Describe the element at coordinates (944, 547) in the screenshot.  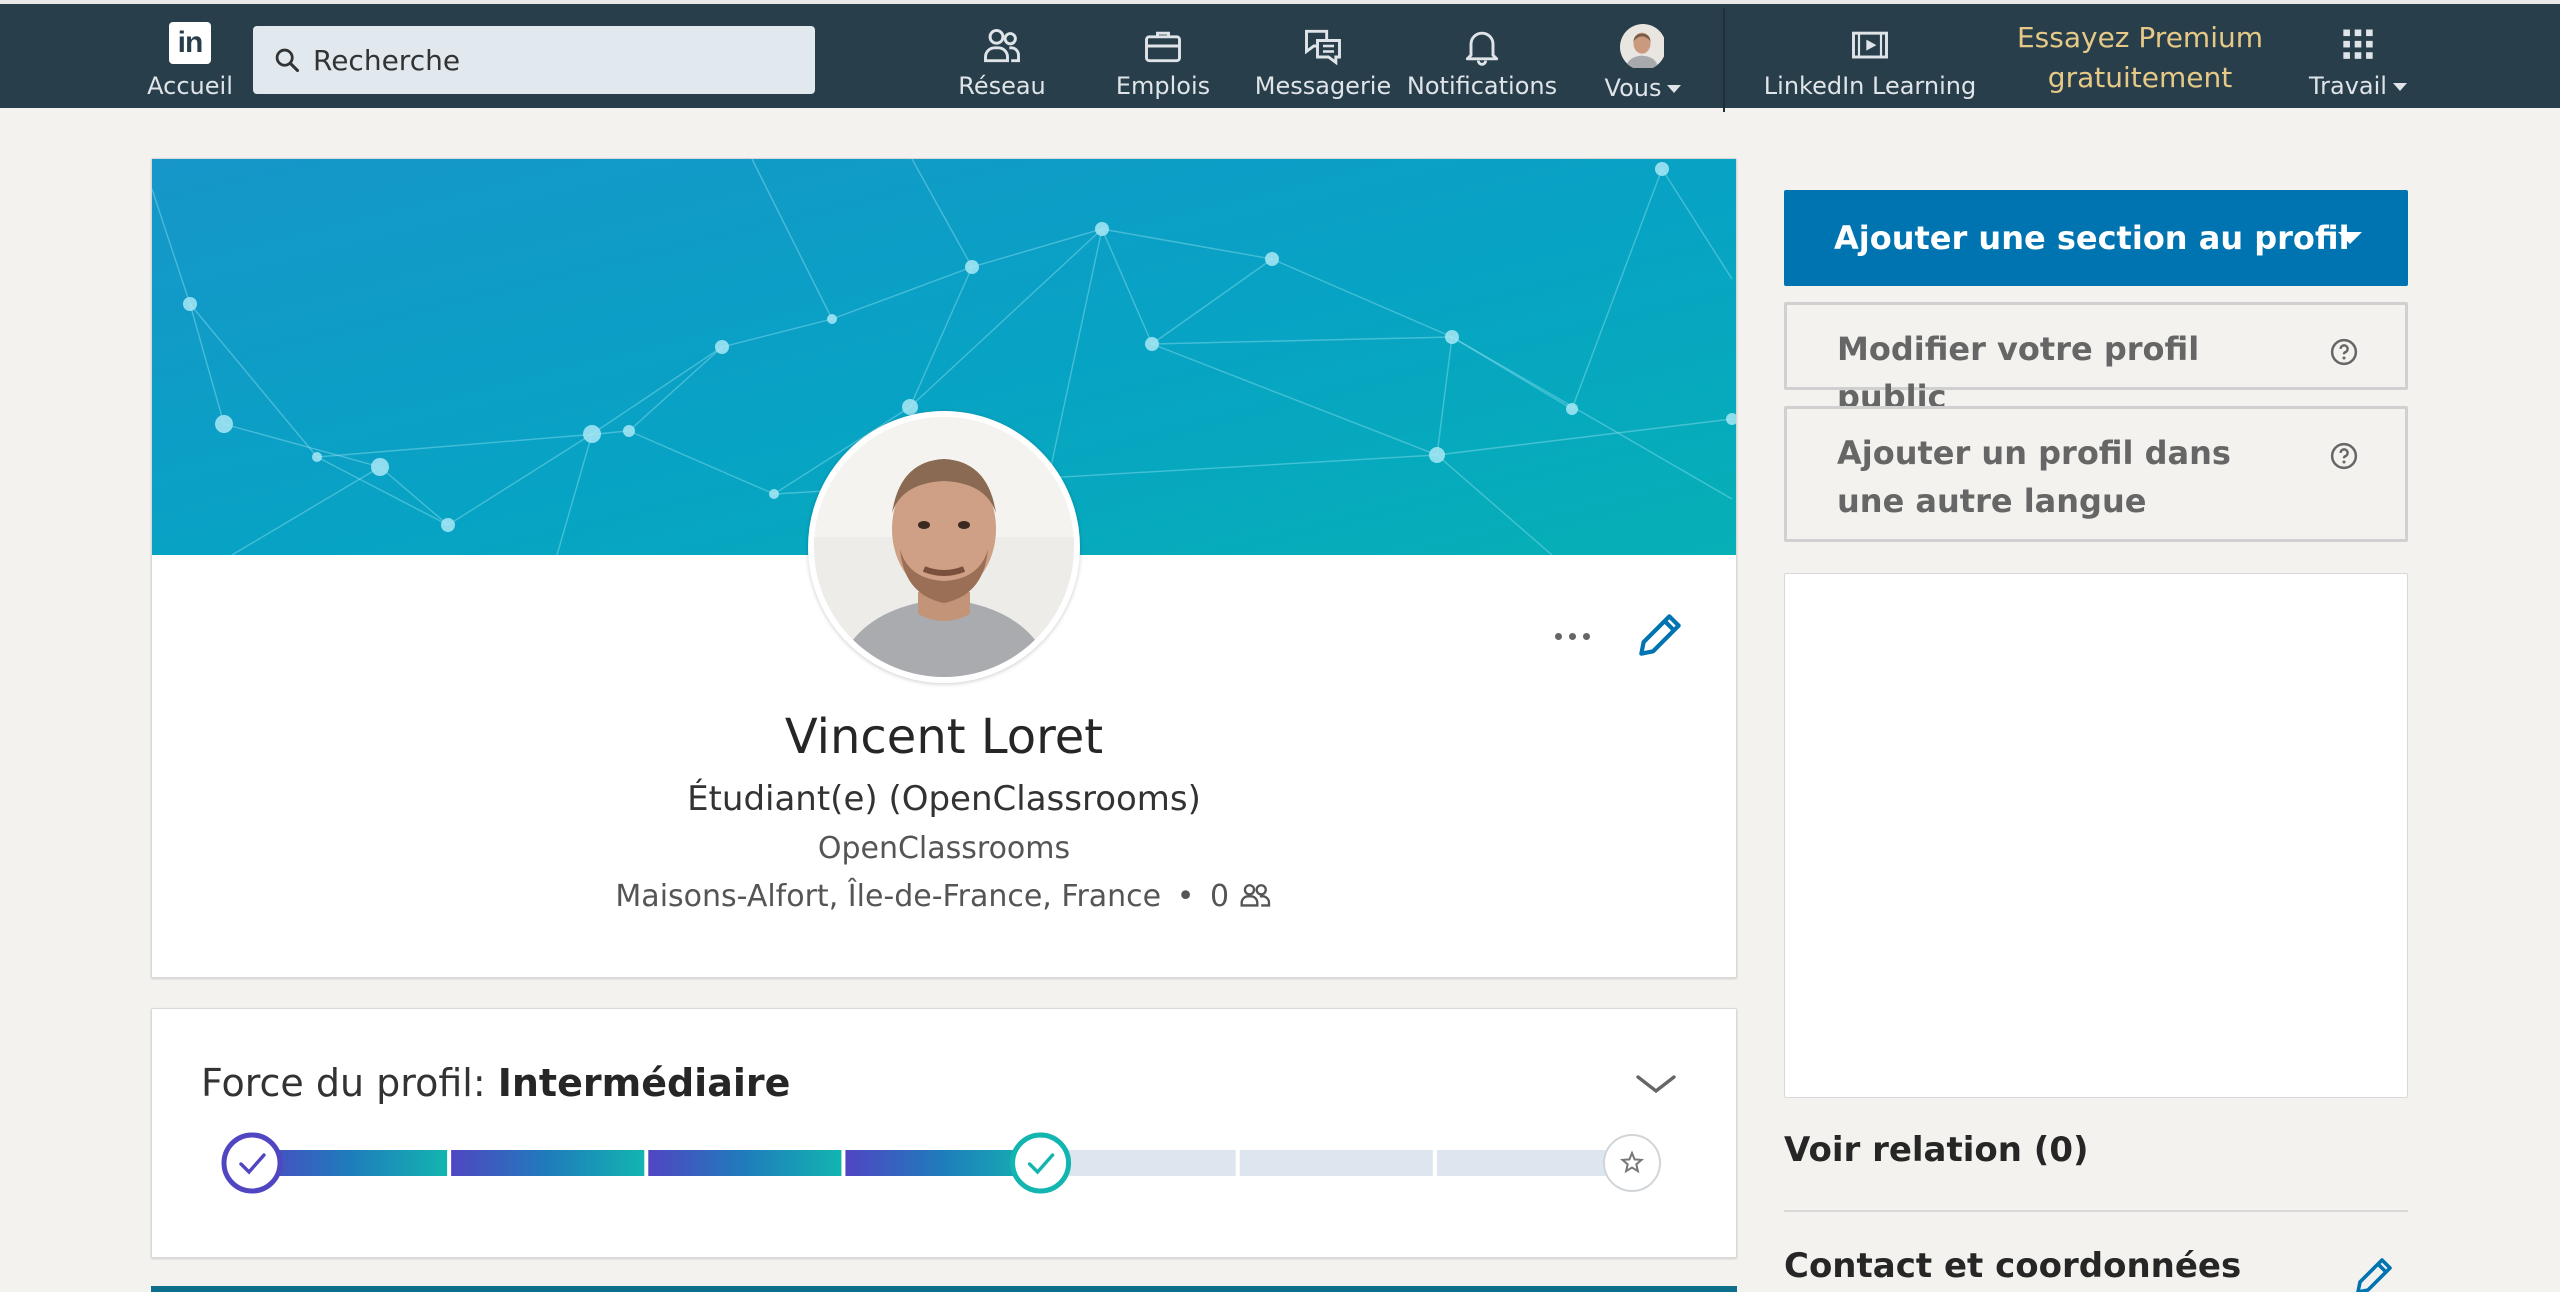
I see `profile-photo` at that location.